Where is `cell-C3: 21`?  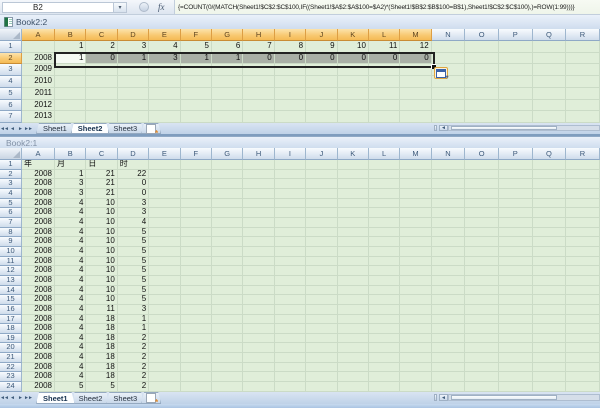
cell-C3: 21 is located at coordinates (102, 184).